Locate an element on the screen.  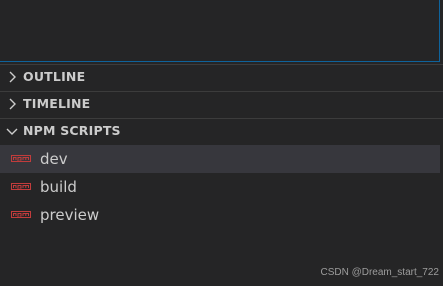
npm-script-item-dev: dev is located at coordinates (220, 159).